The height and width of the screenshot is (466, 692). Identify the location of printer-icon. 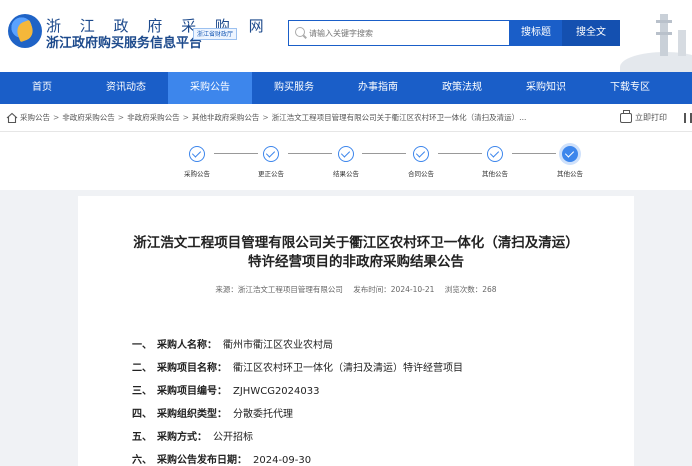
(626, 116).